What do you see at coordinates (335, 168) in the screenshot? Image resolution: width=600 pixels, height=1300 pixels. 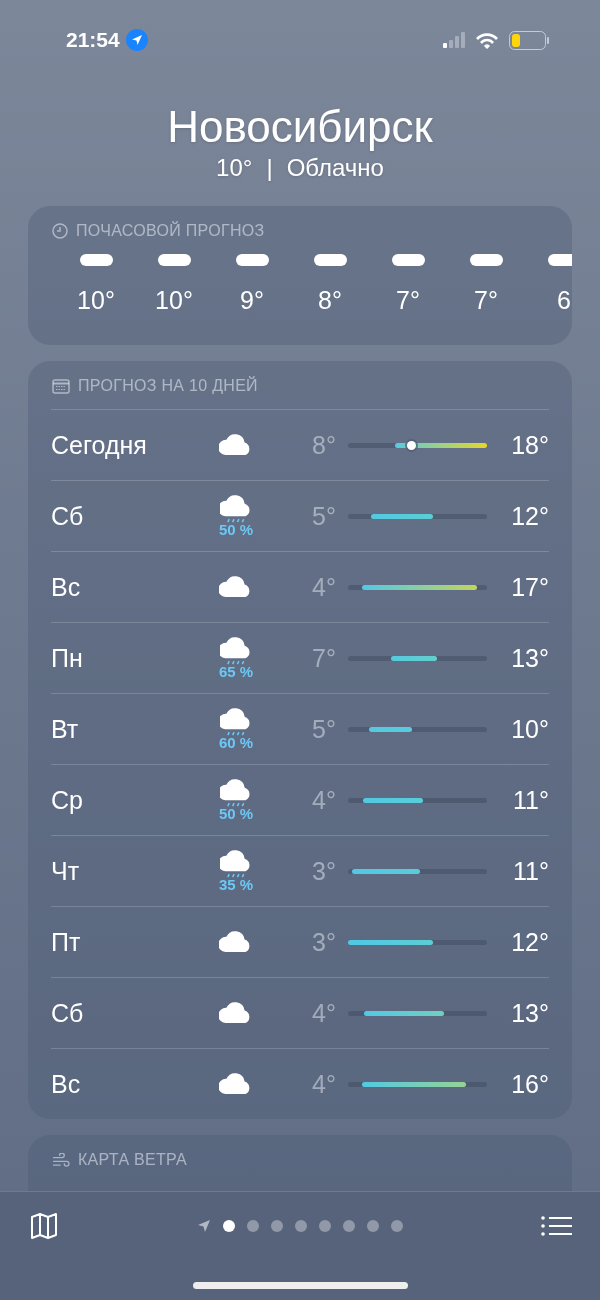 I see `weather-condition: Облачно` at bounding box center [335, 168].